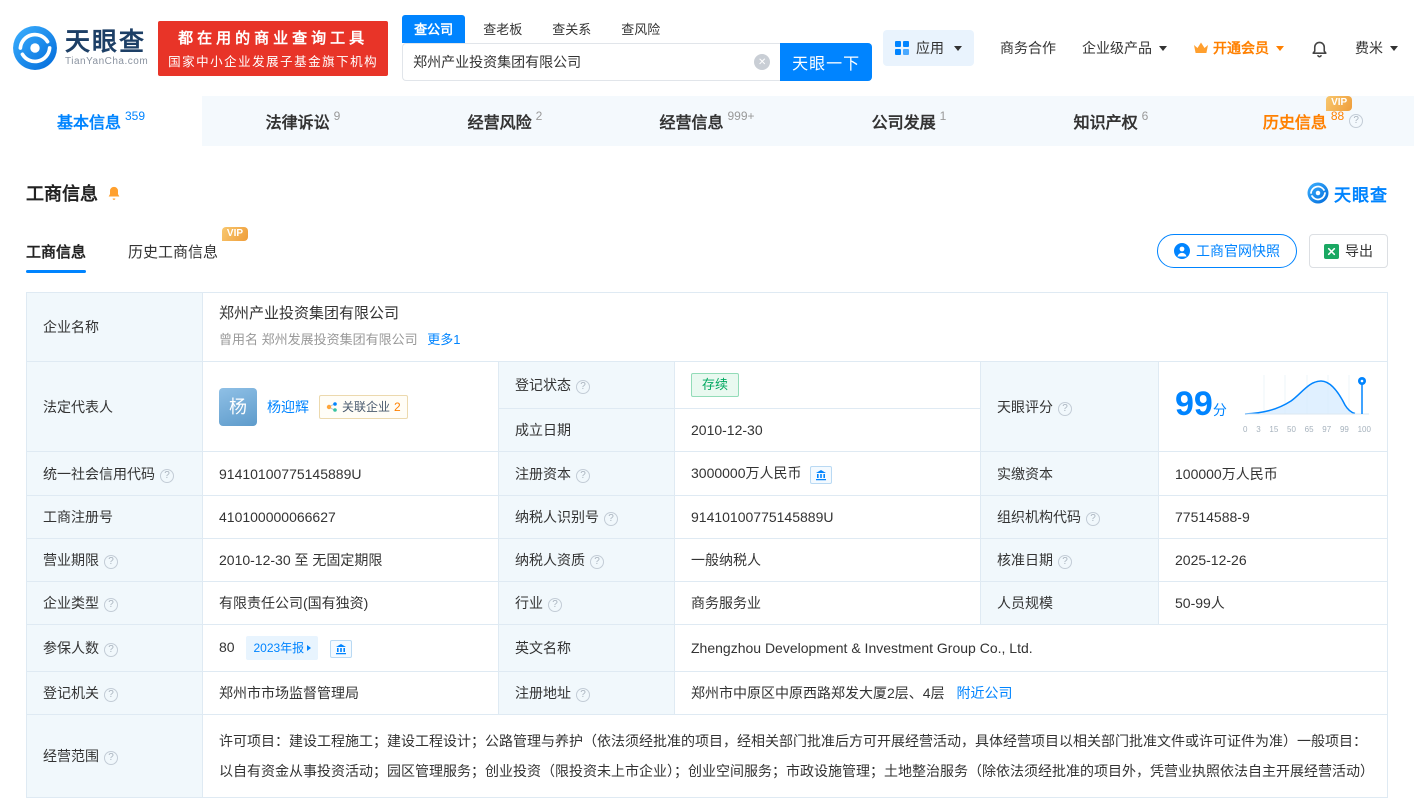 Image resolution: width=1414 pixels, height=799 pixels. I want to click on chevron-down-icon, so click(1394, 48).